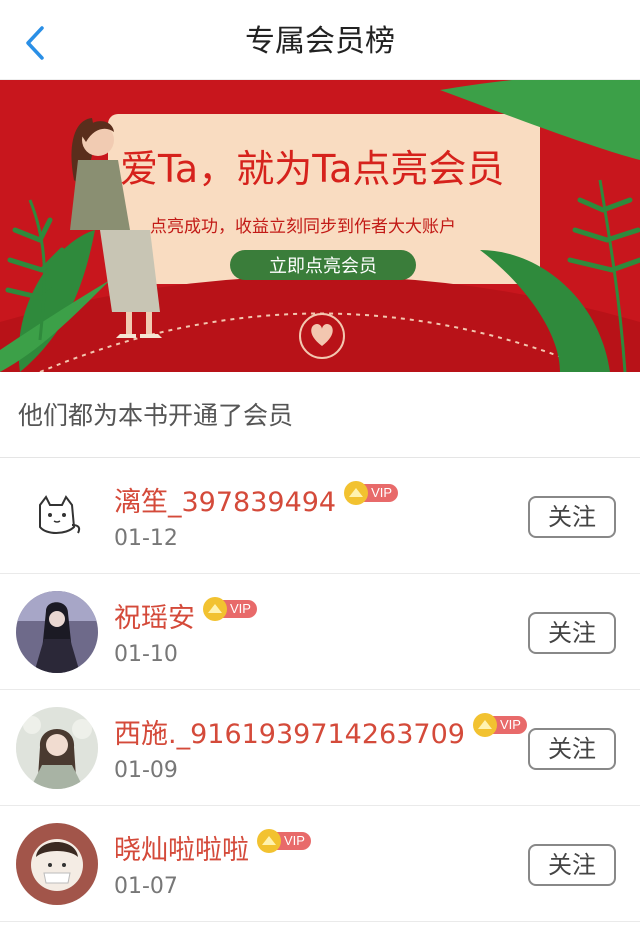 The image size is (640, 928). What do you see at coordinates (146, 886) in the screenshot?
I see `member-date: 01-07` at bounding box center [146, 886].